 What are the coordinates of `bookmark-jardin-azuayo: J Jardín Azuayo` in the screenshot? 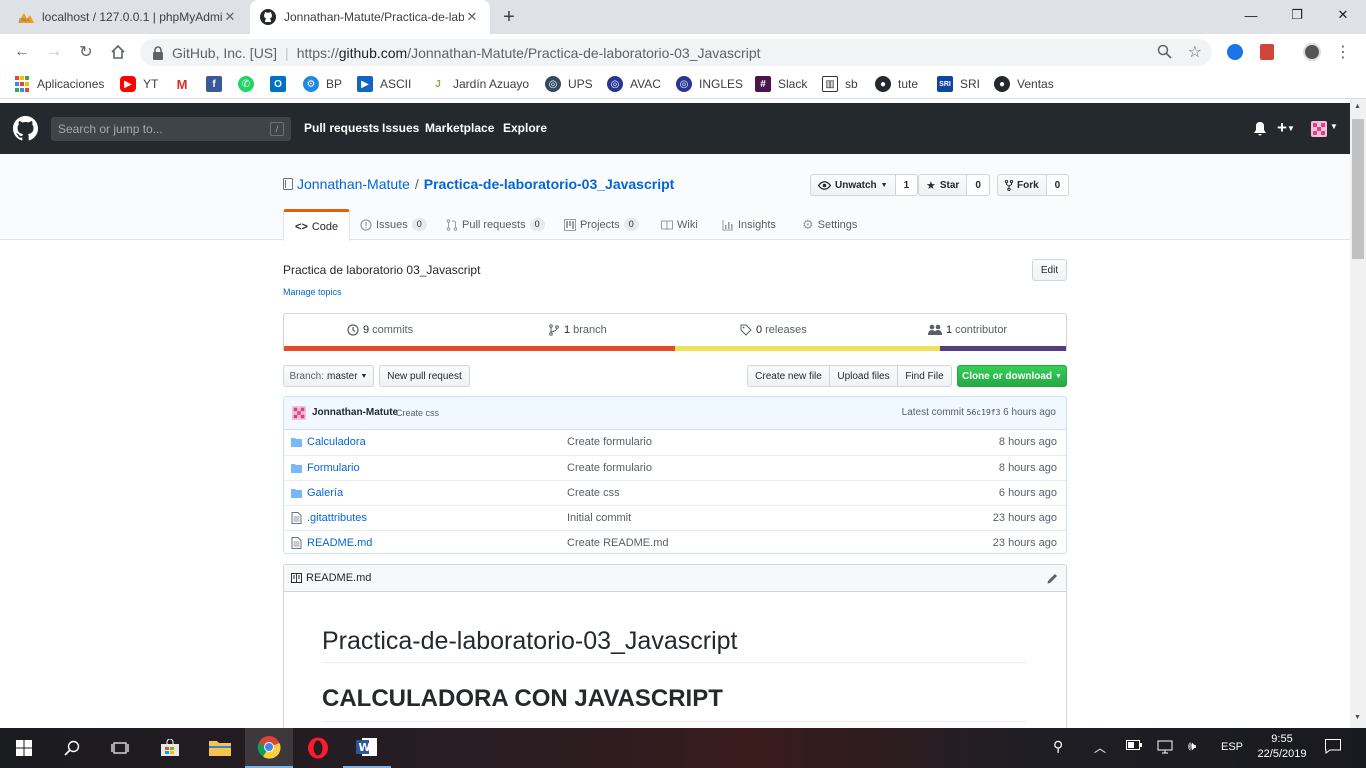 It's located at (479, 84).